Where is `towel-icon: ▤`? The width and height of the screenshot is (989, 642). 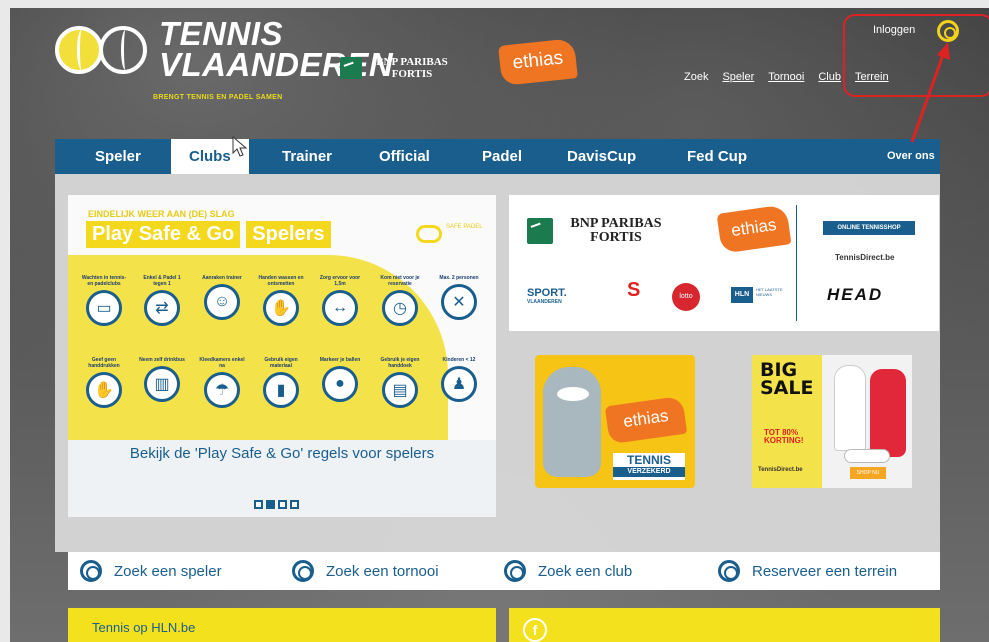
towel-icon: ▤ is located at coordinates (400, 390).